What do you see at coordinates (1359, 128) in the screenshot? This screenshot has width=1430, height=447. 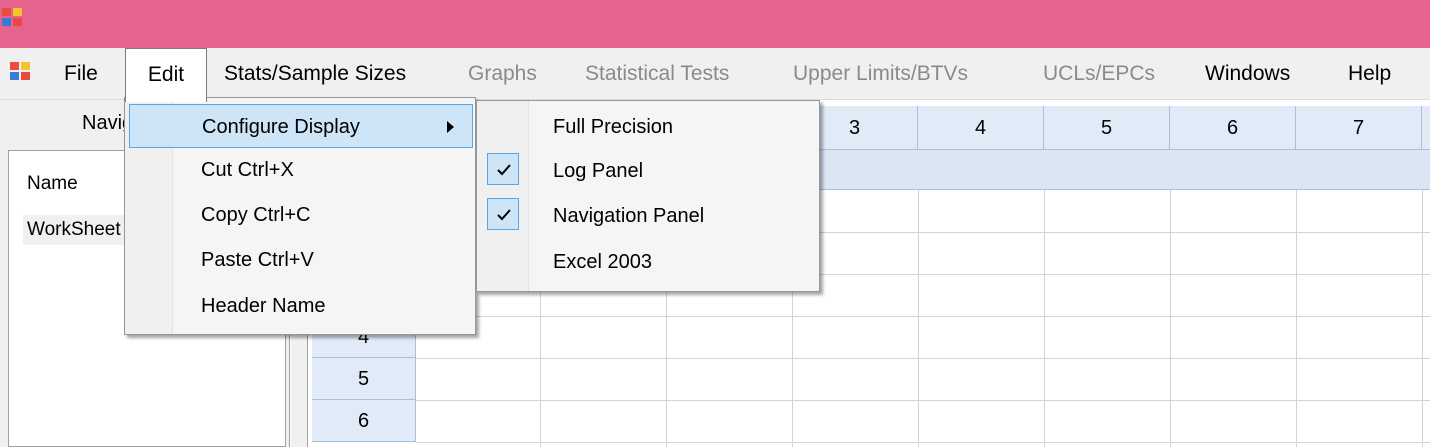 I see `column-header-7: 7` at bounding box center [1359, 128].